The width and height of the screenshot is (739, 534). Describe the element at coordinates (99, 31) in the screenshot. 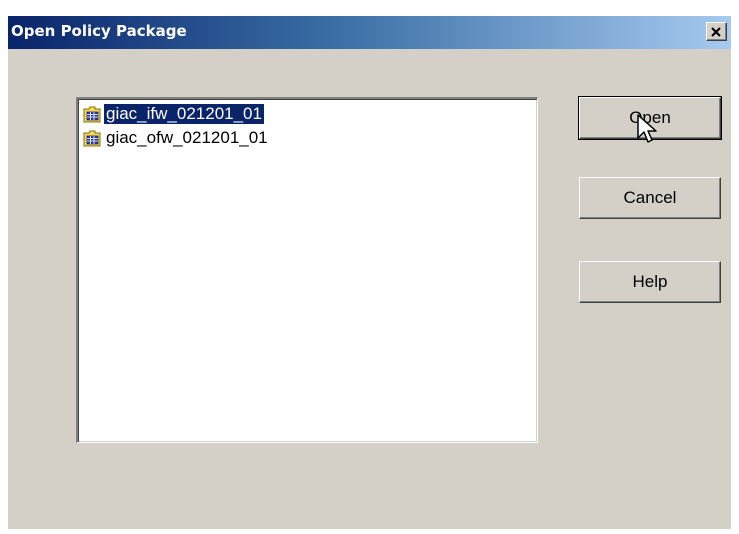

I see `window-title: Open Policy Package` at that location.